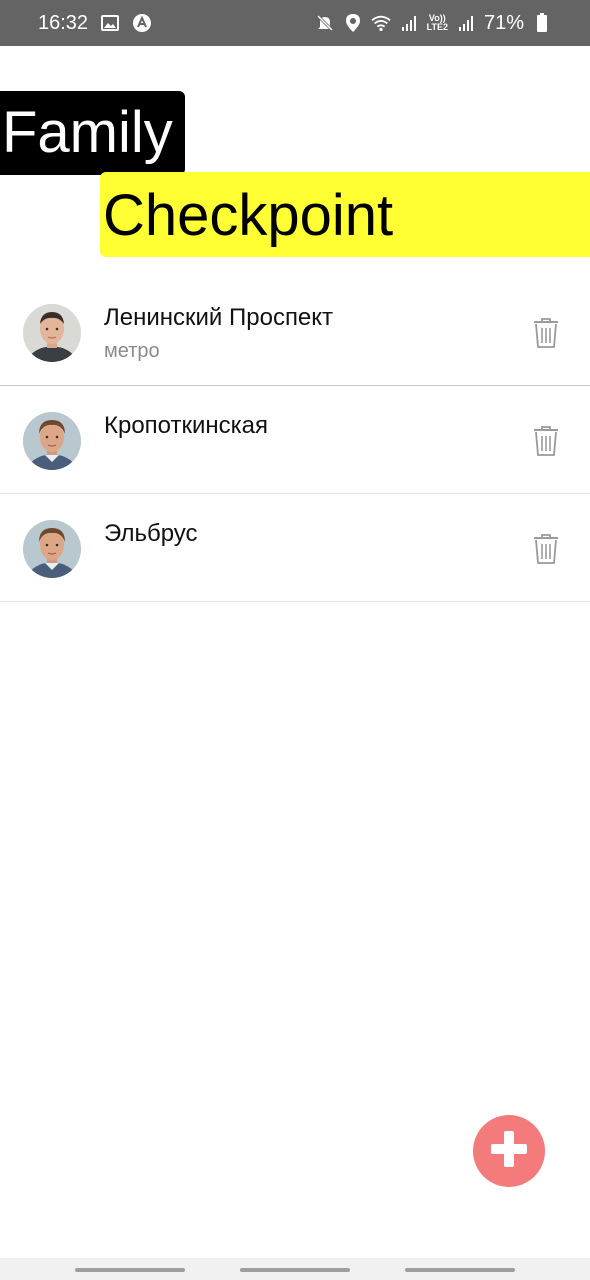 This screenshot has width=590, height=1280. I want to click on battery-percent: 71%, so click(503, 22).